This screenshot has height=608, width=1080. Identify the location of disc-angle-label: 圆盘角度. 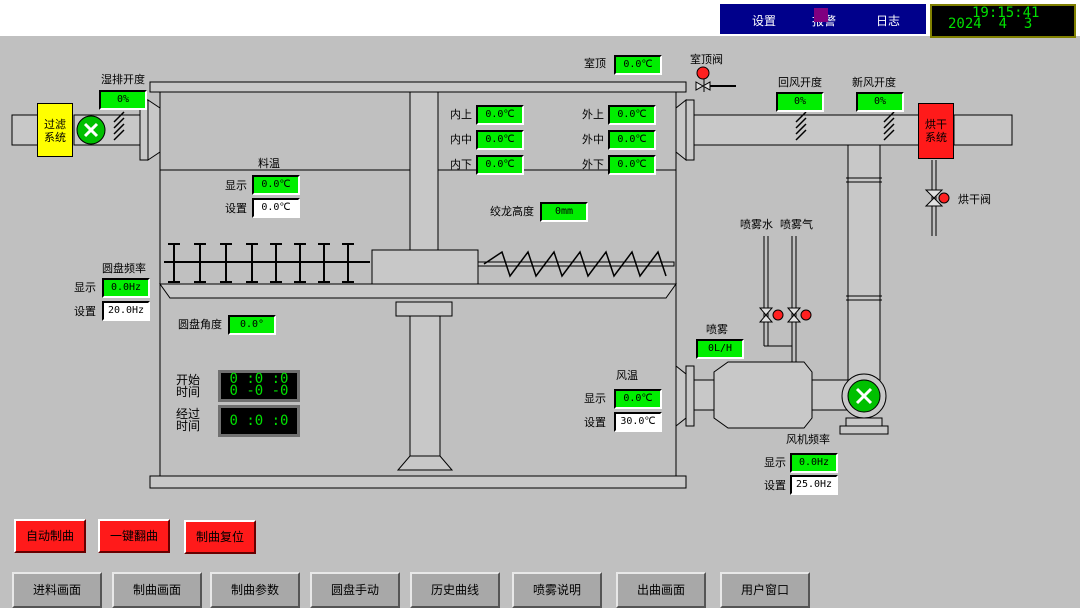
(200, 324).